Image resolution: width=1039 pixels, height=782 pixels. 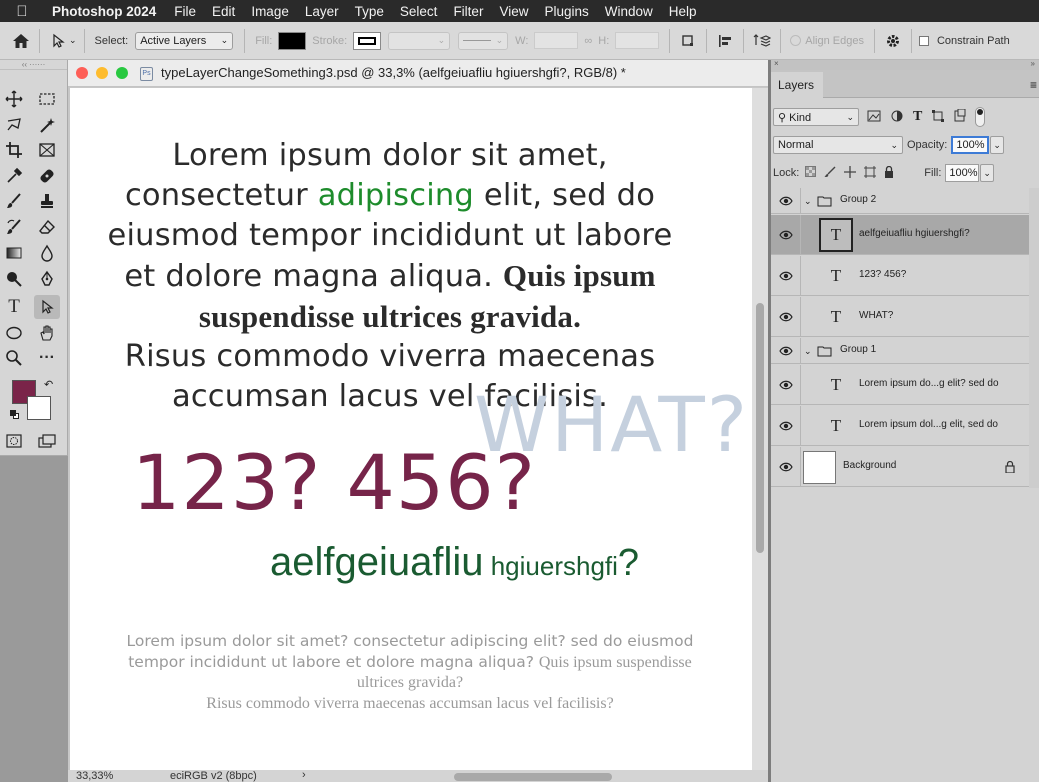 I want to click on move-tool-icon, so click(x=14, y=99).